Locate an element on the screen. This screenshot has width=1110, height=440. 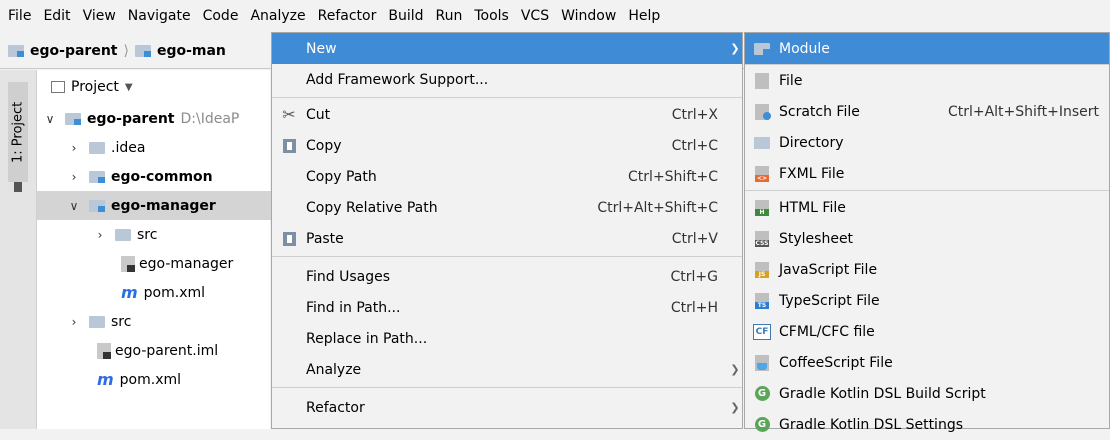
menu-vcs: VCS is located at coordinates (535, 16).